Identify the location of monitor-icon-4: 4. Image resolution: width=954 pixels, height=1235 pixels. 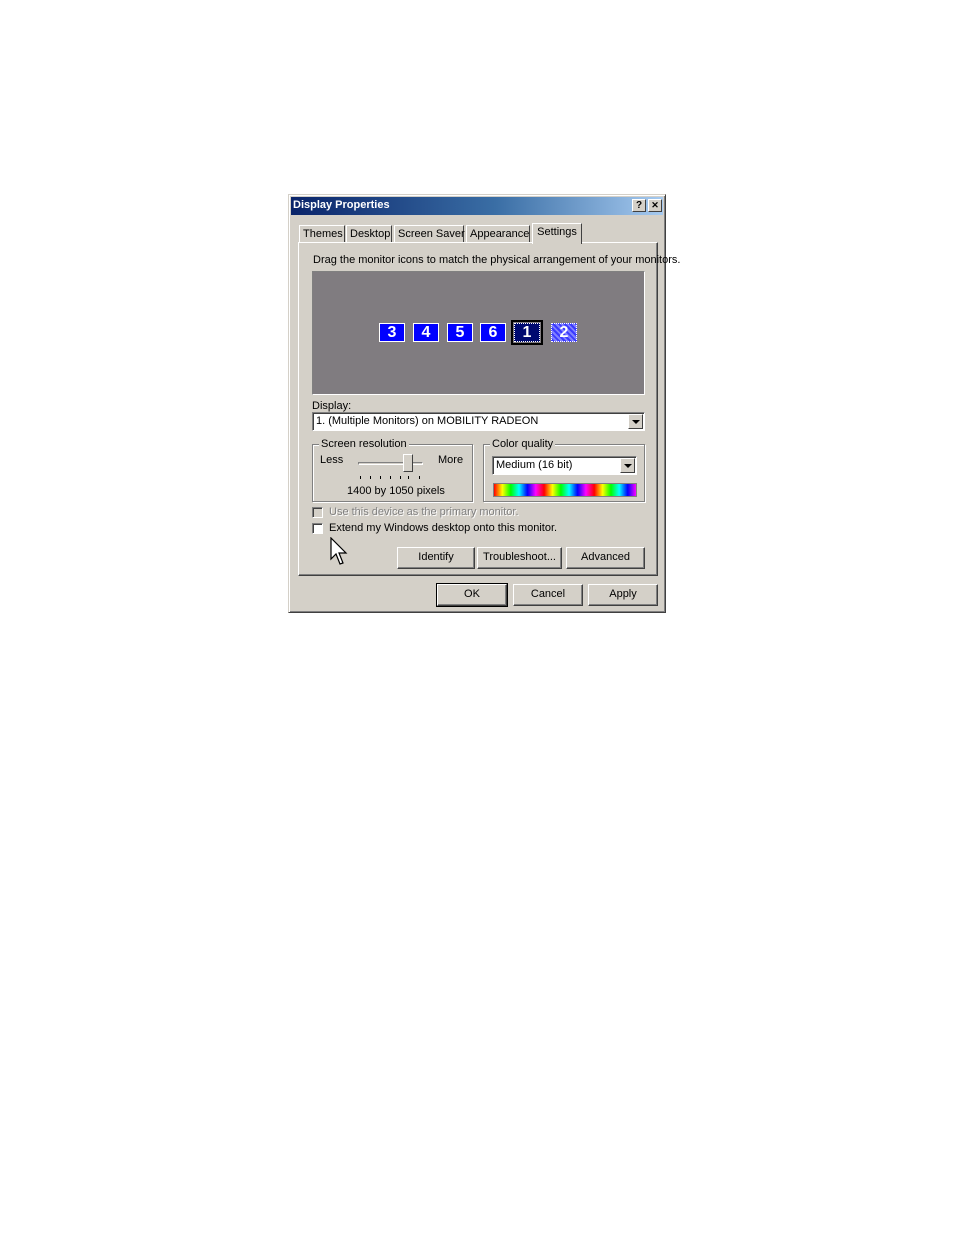
(426, 332).